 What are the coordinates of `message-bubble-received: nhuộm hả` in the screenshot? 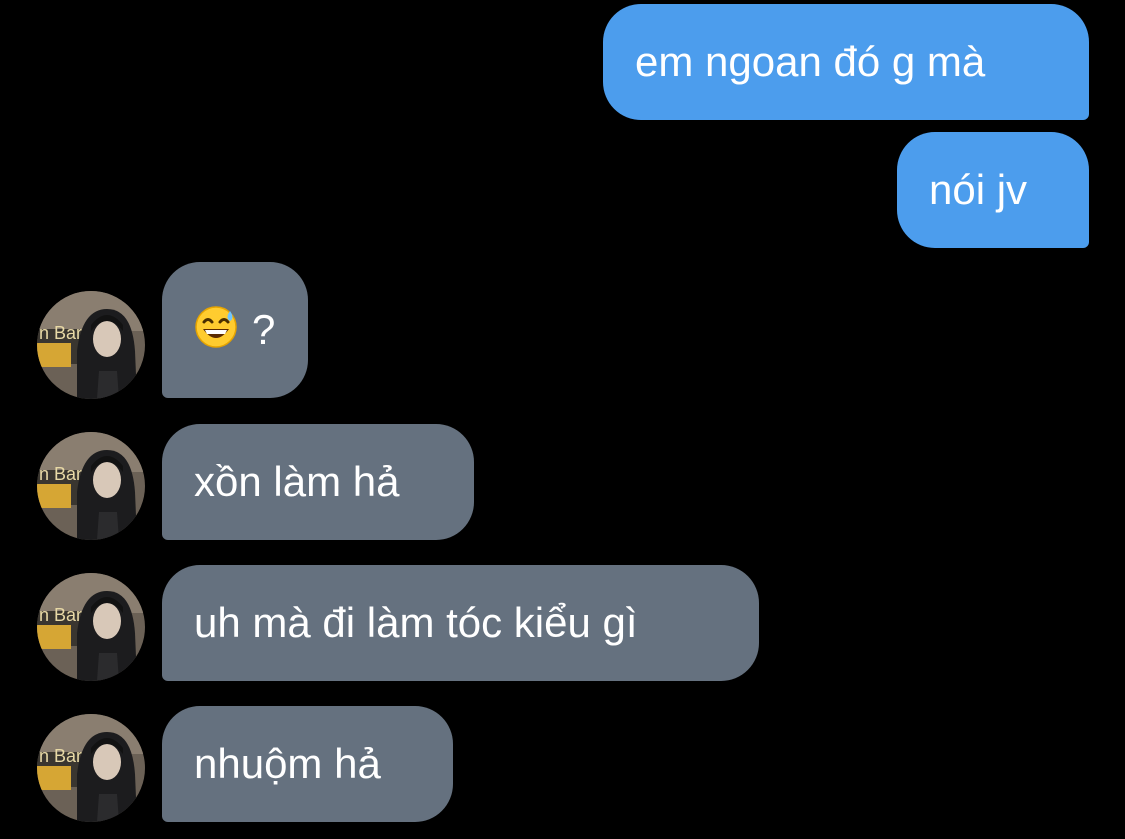 It's located at (307, 764).